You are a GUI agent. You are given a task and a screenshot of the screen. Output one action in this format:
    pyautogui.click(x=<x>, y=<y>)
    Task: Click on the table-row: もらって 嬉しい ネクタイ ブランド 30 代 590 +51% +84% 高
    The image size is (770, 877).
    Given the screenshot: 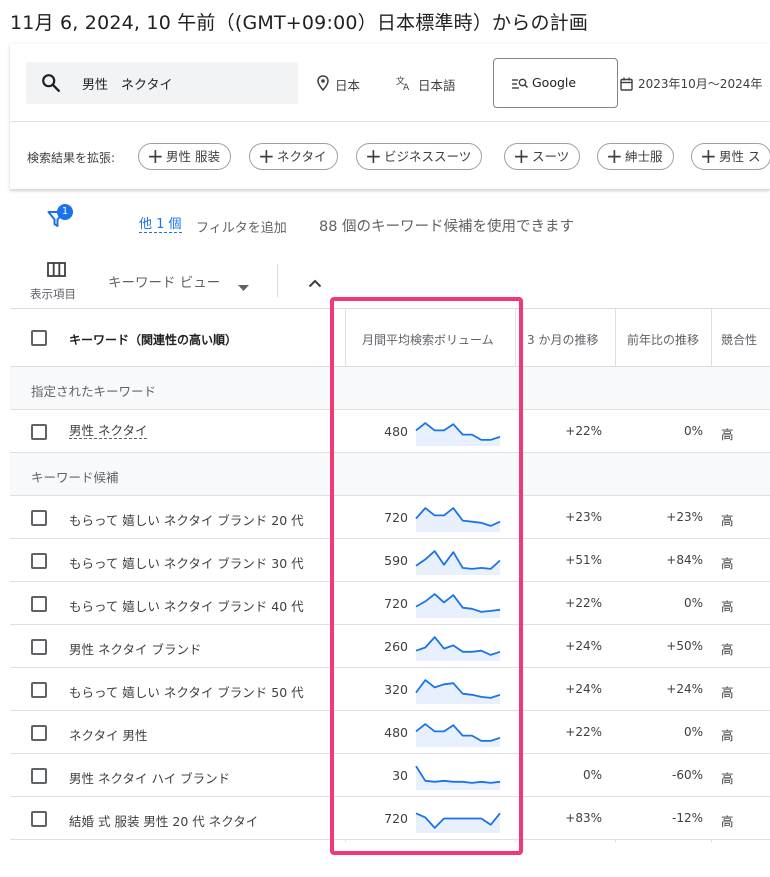 What is the action you would take?
    pyautogui.click(x=390, y=560)
    